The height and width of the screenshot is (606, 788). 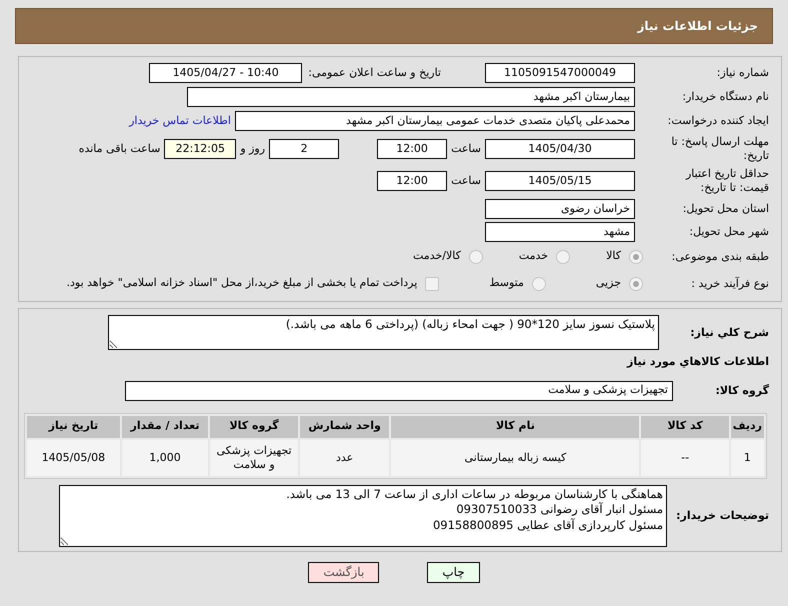 What do you see at coordinates (560, 73) in the screenshot?
I see `need-number-field: 1105091547000049` at bounding box center [560, 73].